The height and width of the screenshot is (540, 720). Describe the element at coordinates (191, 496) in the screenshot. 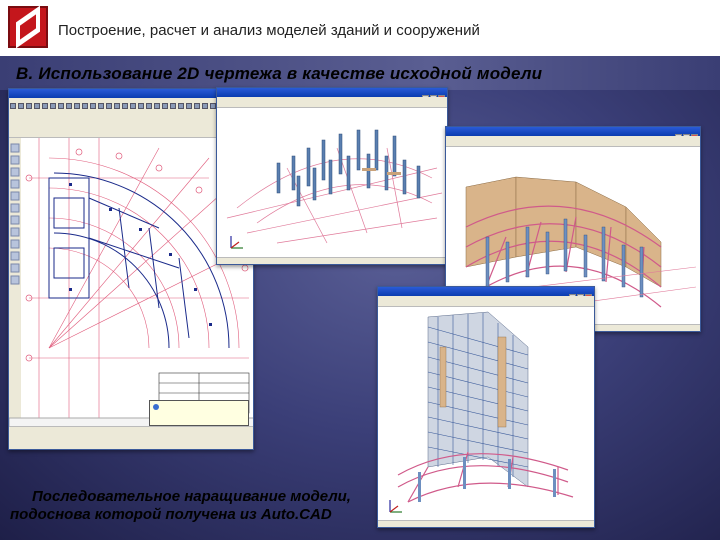

I see `caption-line-1: Последовательное наращивание модели,` at that location.